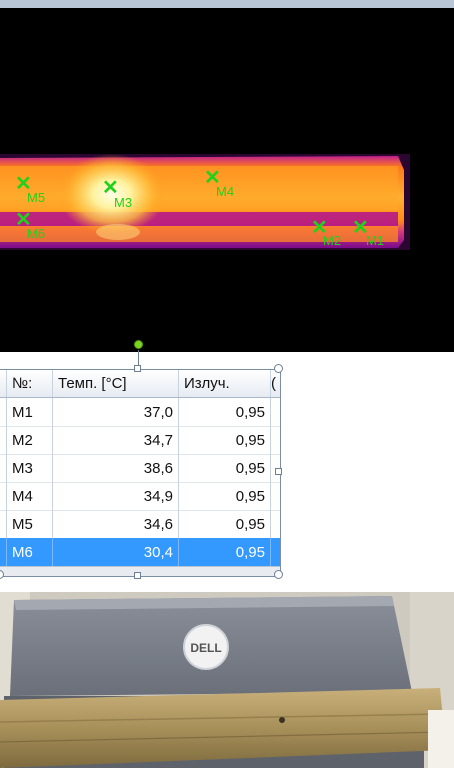 The width and height of the screenshot is (454, 768). I want to click on marker-label: M5, so click(36, 197).